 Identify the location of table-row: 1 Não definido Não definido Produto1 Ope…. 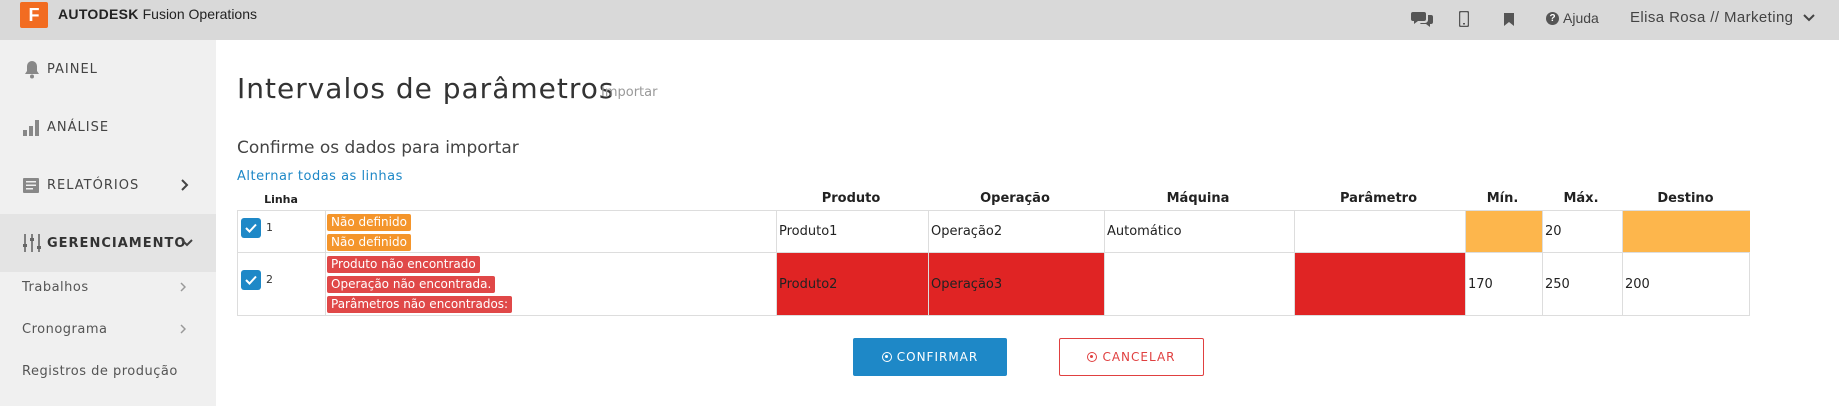
(993, 231).